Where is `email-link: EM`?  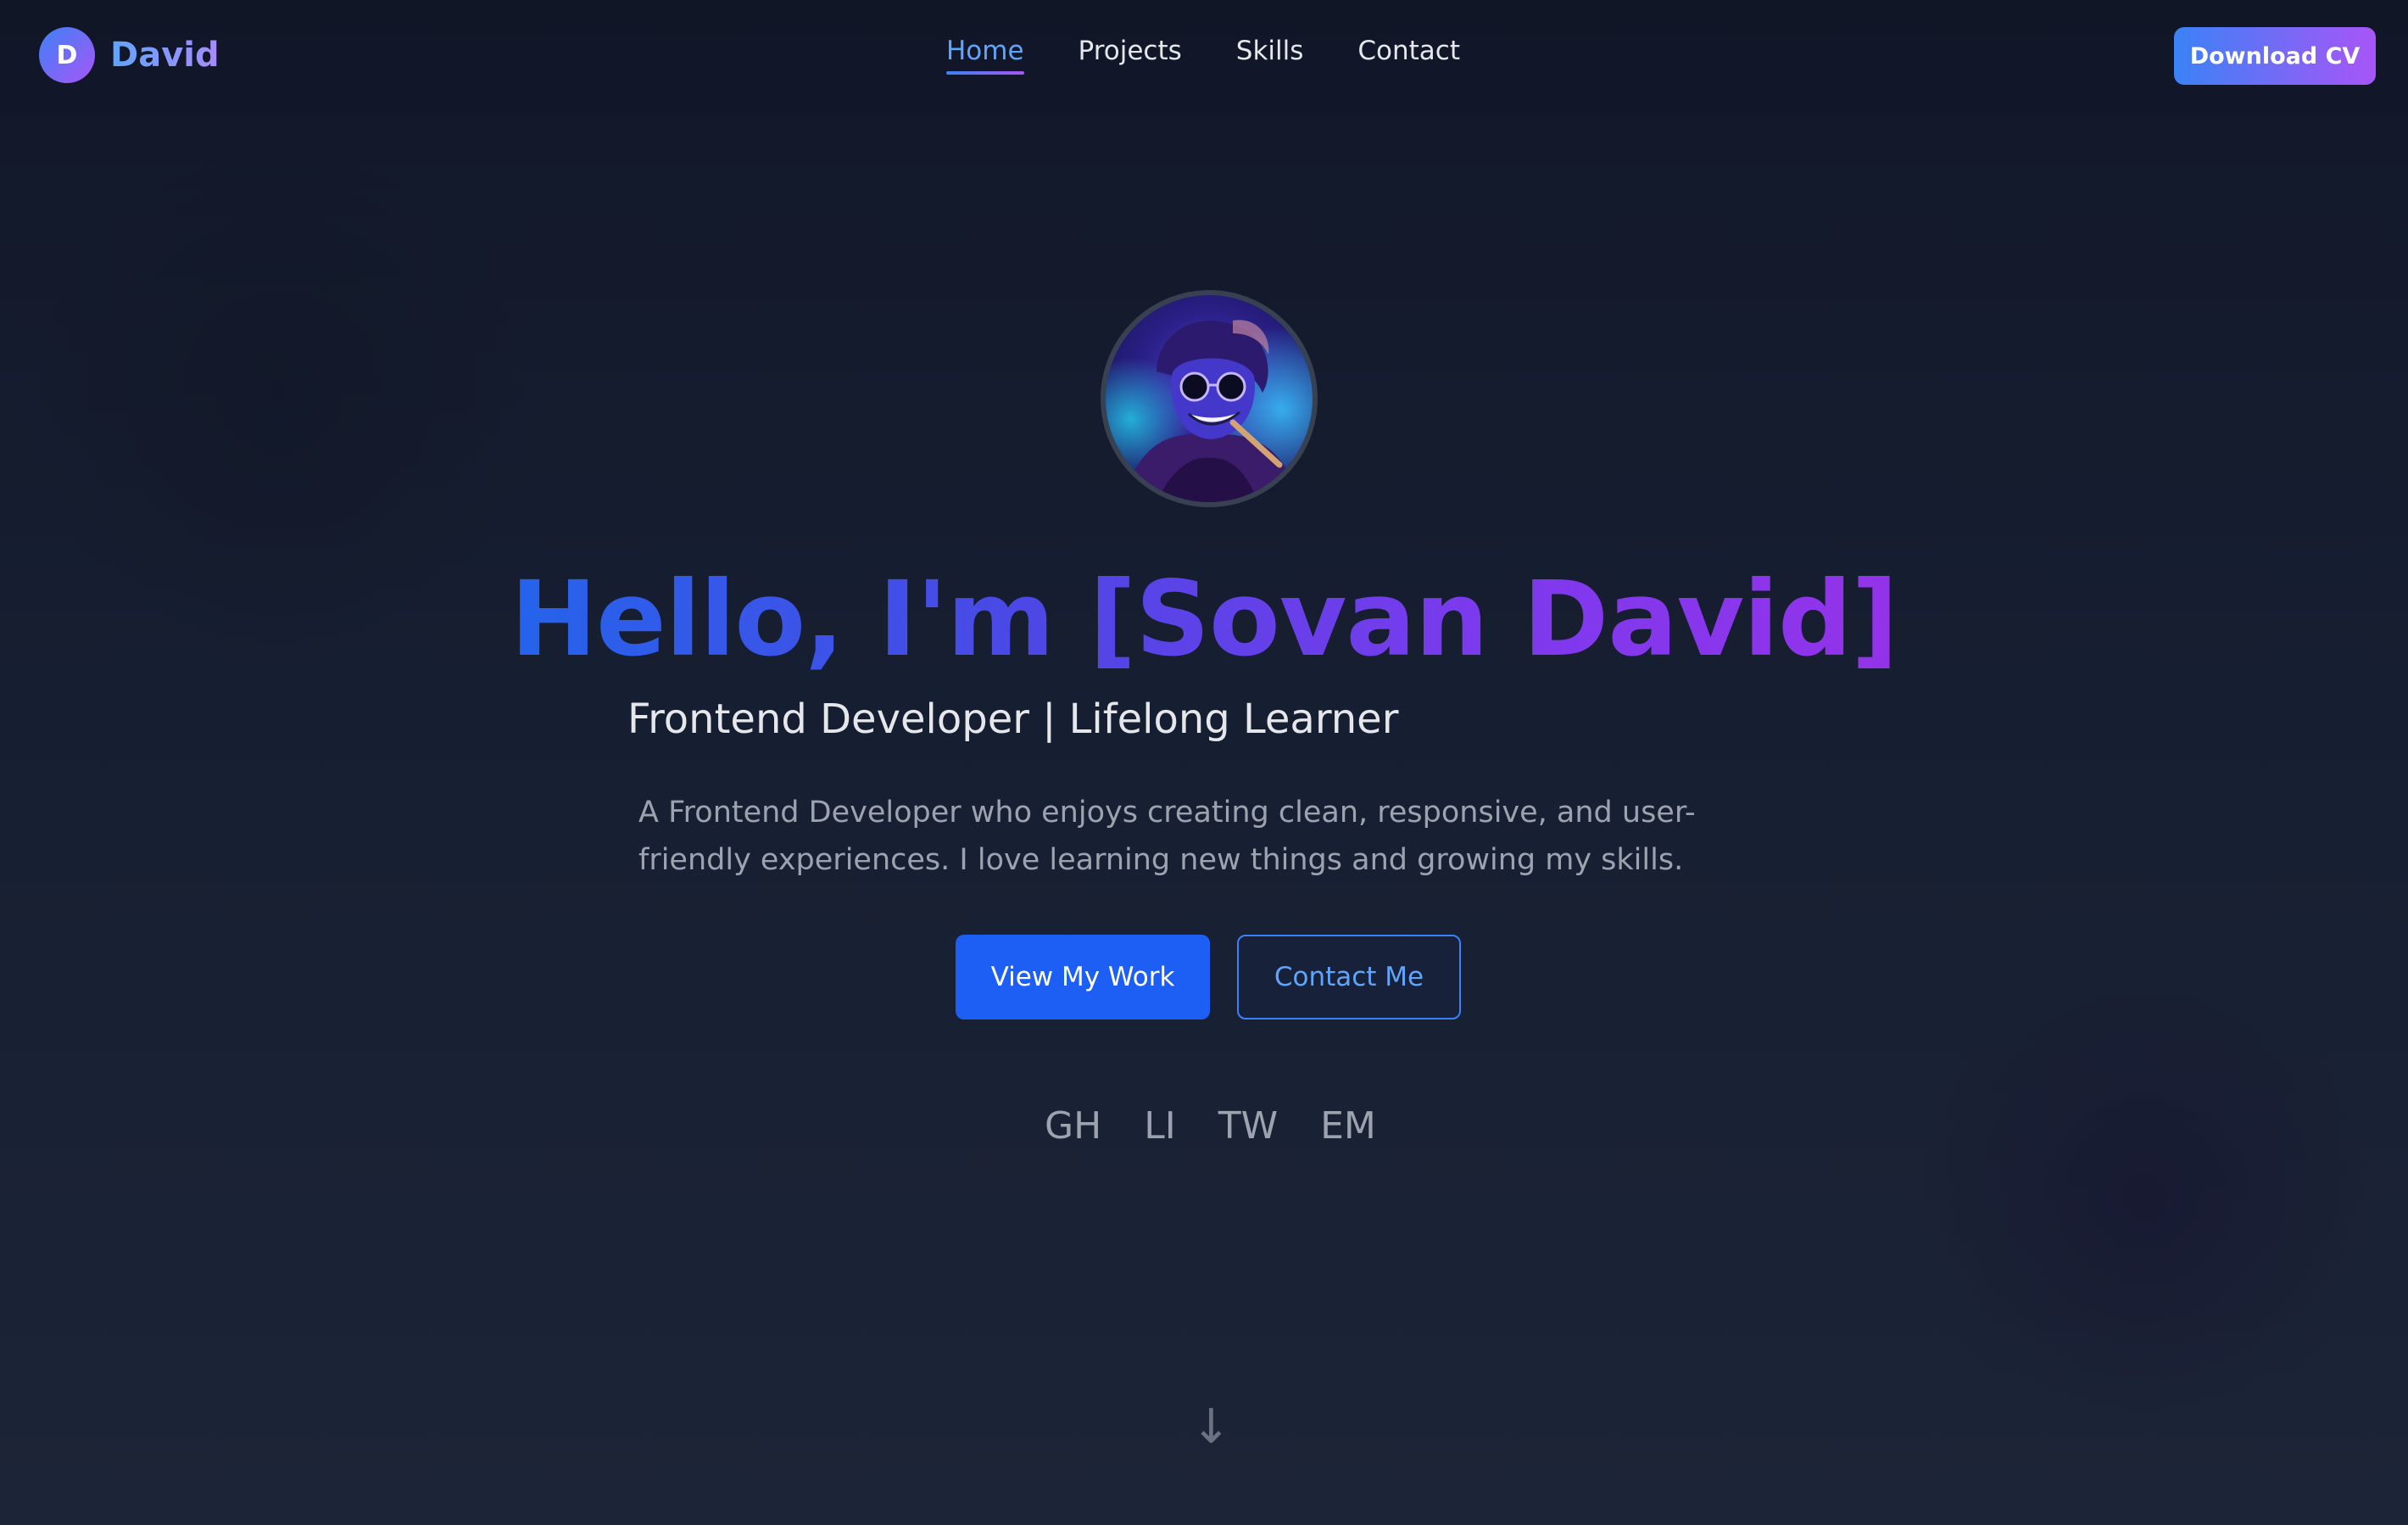 email-link: EM is located at coordinates (1348, 1126).